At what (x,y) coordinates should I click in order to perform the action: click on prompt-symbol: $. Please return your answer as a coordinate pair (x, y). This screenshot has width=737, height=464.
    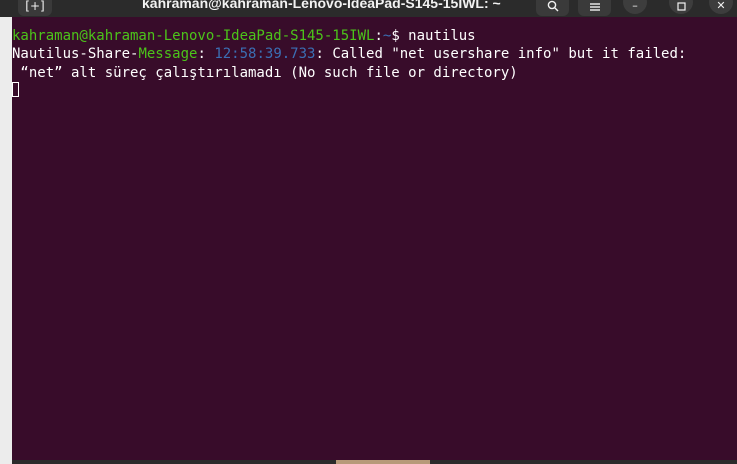
    Looking at the image, I should click on (400, 36).